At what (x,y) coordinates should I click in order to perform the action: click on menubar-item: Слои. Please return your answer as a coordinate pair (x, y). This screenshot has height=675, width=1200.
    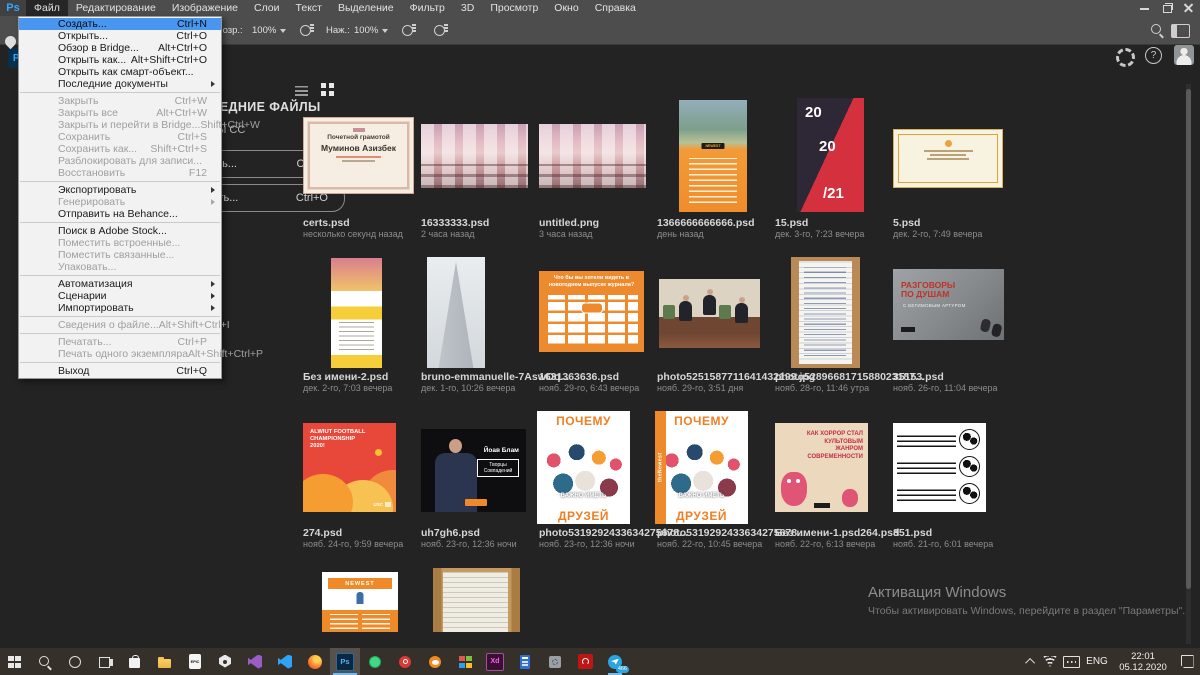
    Looking at the image, I should click on (267, 8).